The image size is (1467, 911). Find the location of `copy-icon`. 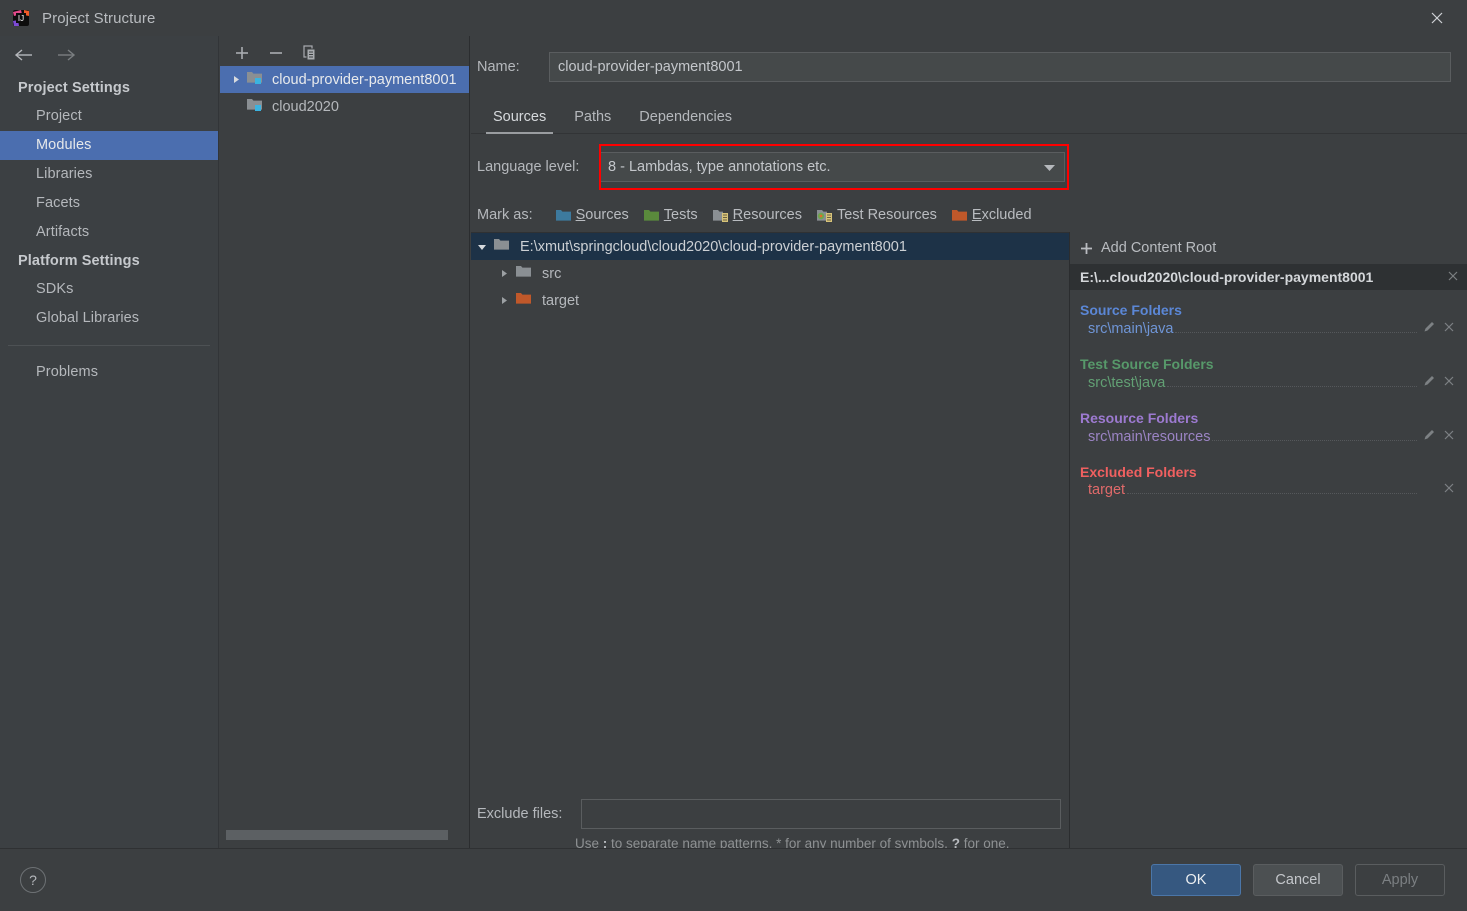

copy-icon is located at coordinates (310, 53).